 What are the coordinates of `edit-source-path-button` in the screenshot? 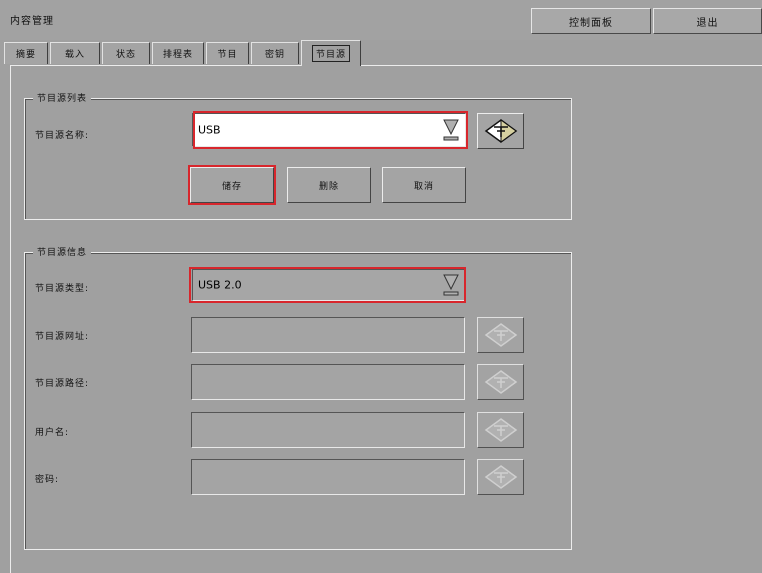 It's located at (500, 382).